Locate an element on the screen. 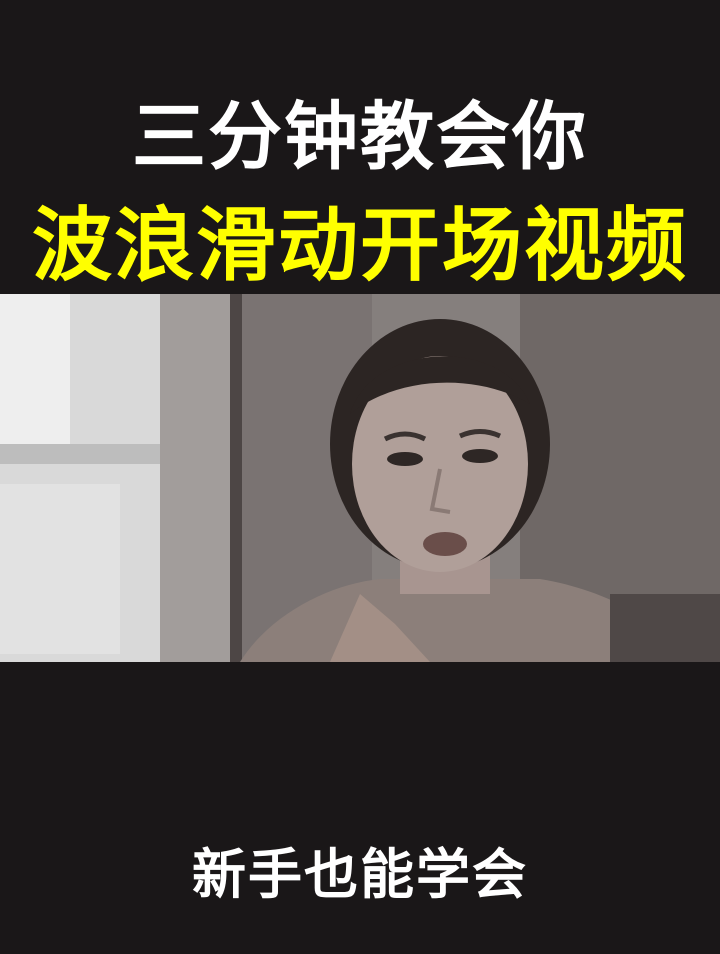 The image size is (720, 954). headline-line-2: 波浪滑动开场视频 is located at coordinates (360, 245).